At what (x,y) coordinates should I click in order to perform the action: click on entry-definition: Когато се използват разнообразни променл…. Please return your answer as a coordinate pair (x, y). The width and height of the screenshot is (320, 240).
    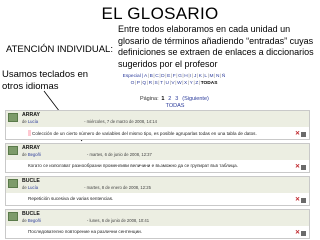
    Looking at the image, I should click on (133, 165).